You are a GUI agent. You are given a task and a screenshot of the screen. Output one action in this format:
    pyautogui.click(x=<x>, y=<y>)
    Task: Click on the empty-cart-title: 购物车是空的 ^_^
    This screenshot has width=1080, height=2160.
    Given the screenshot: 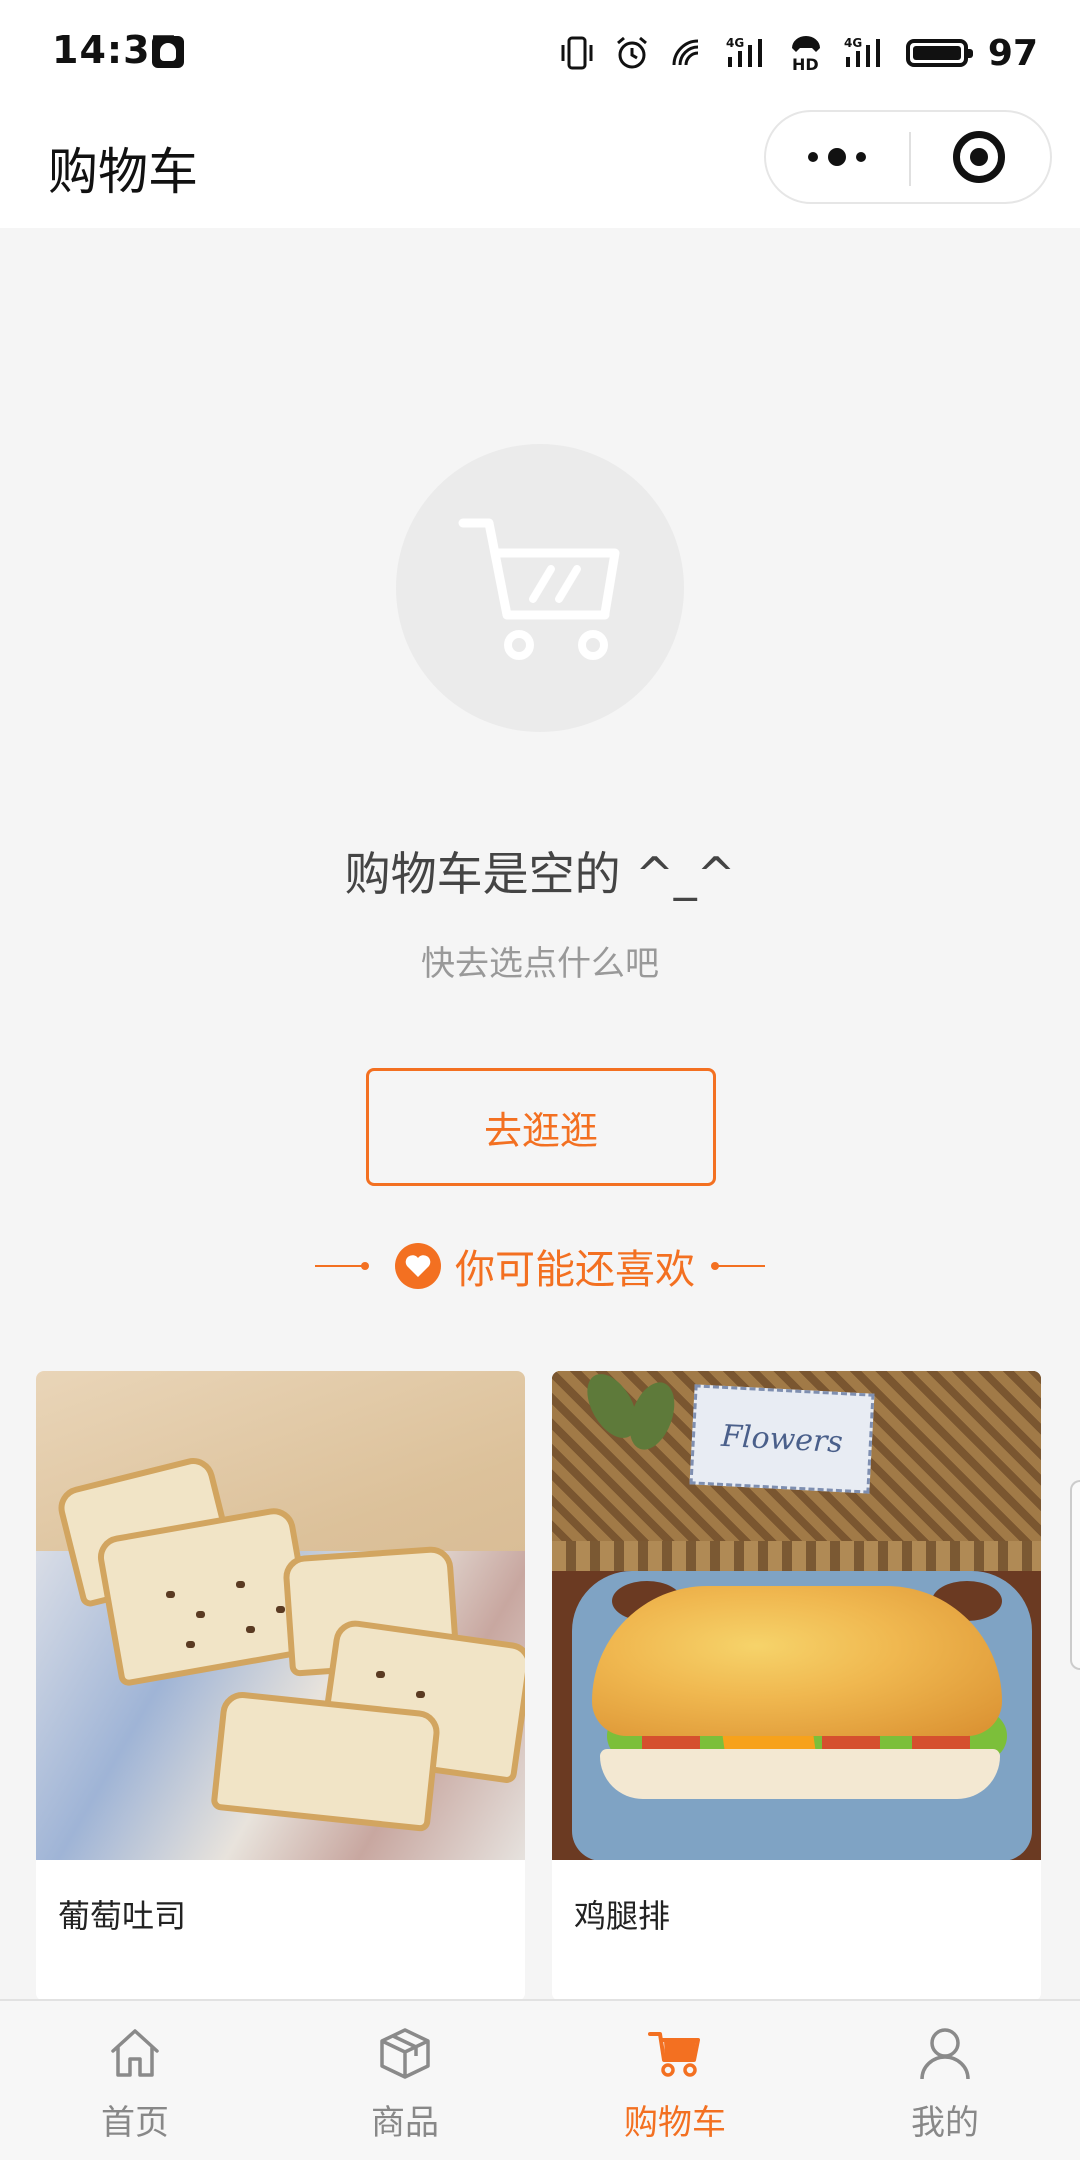 What is the action you would take?
    pyautogui.click(x=540, y=874)
    